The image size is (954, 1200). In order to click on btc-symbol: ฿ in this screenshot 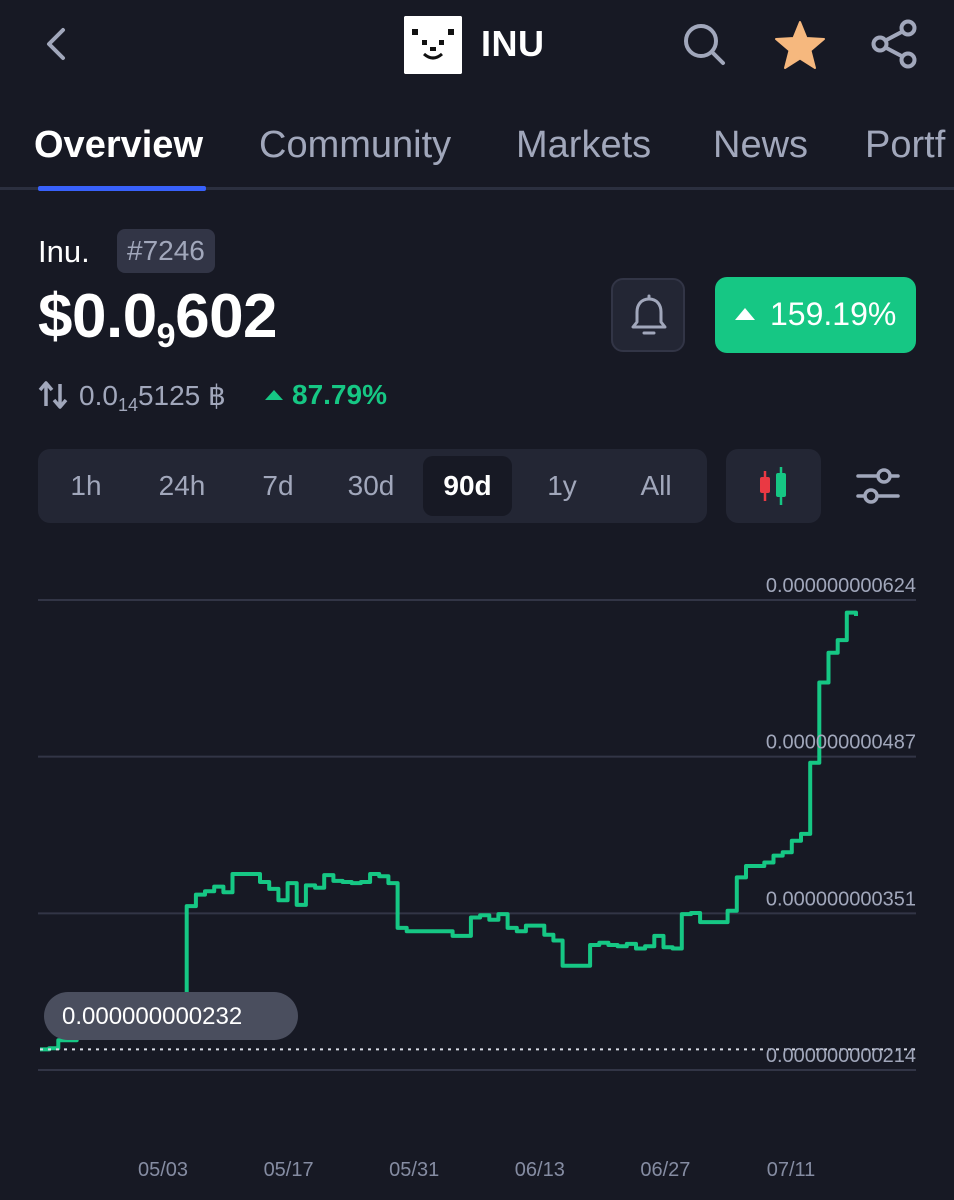, I will do `click(217, 395)`.